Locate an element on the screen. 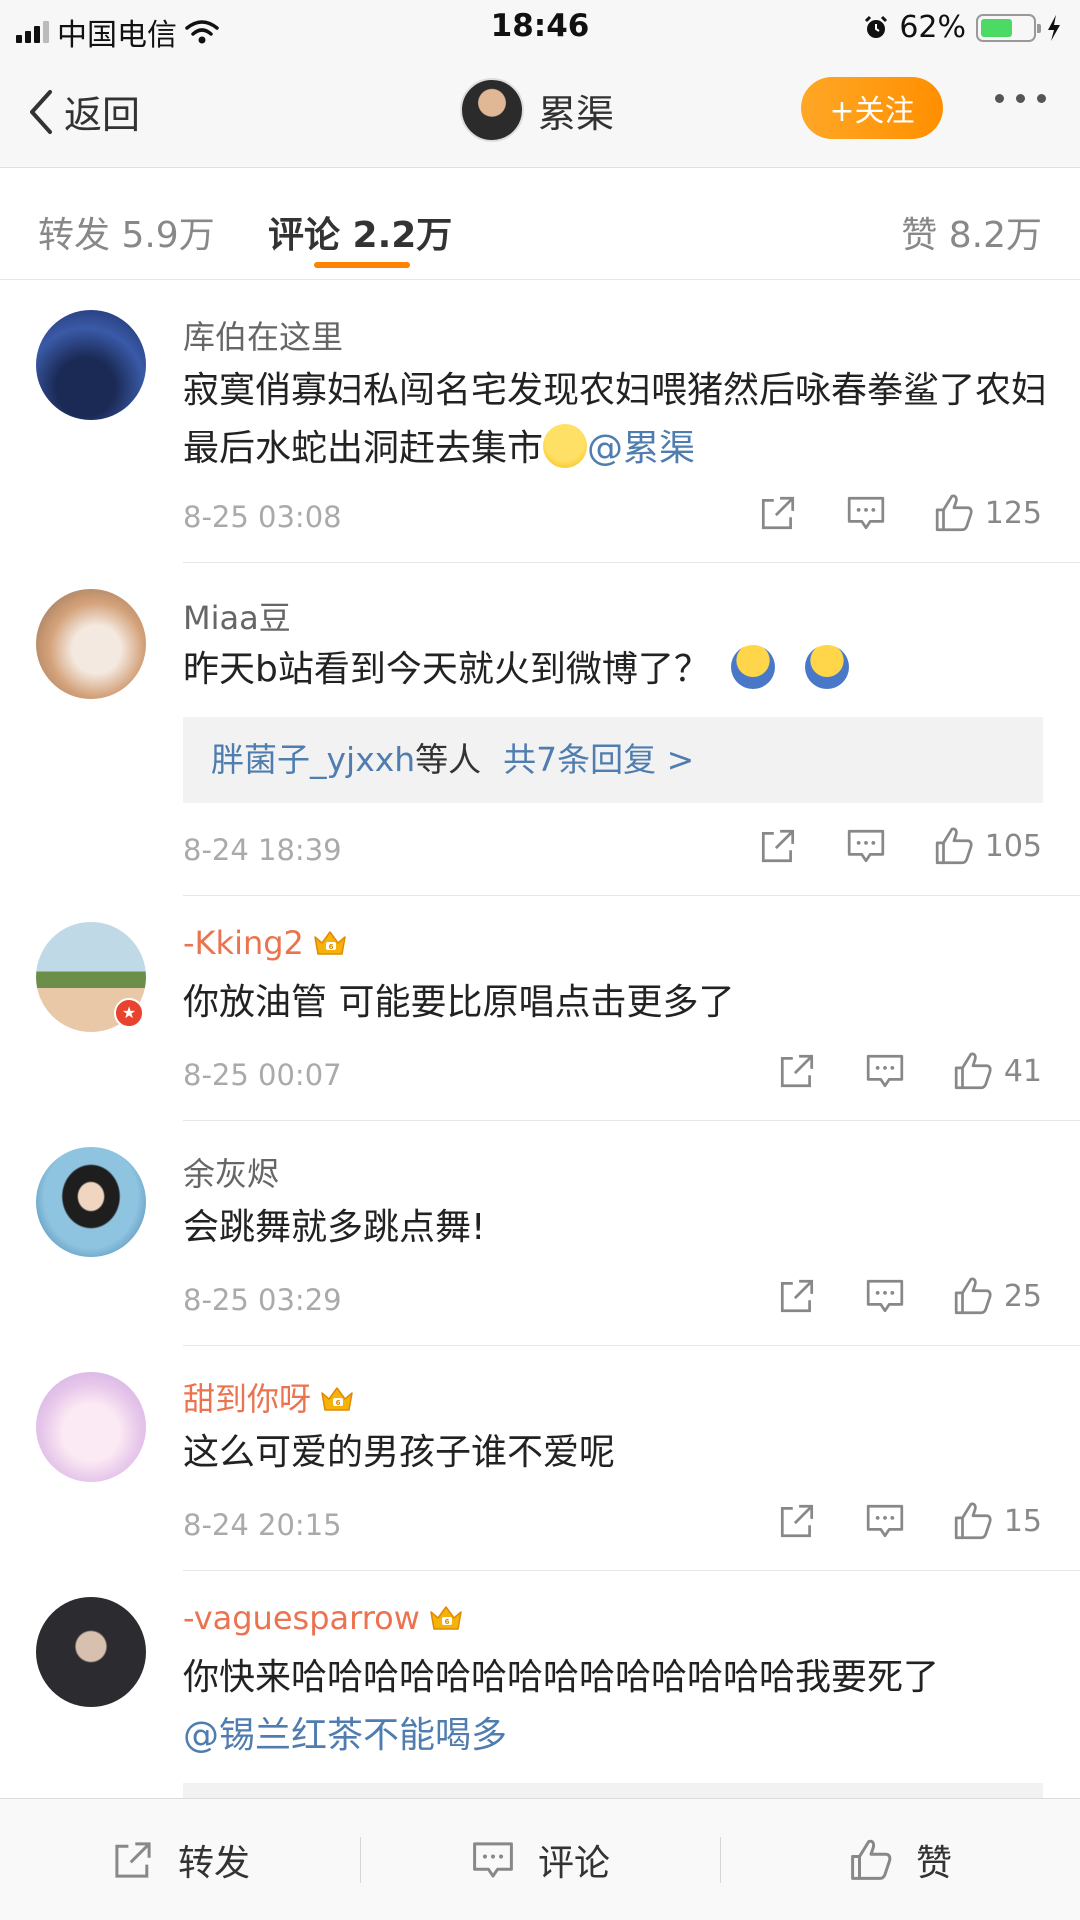 The height and width of the screenshot is (1920, 1080). comment-text: 你放油管 可能要比原唱点击更多了 is located at coordinates (459, 1002).